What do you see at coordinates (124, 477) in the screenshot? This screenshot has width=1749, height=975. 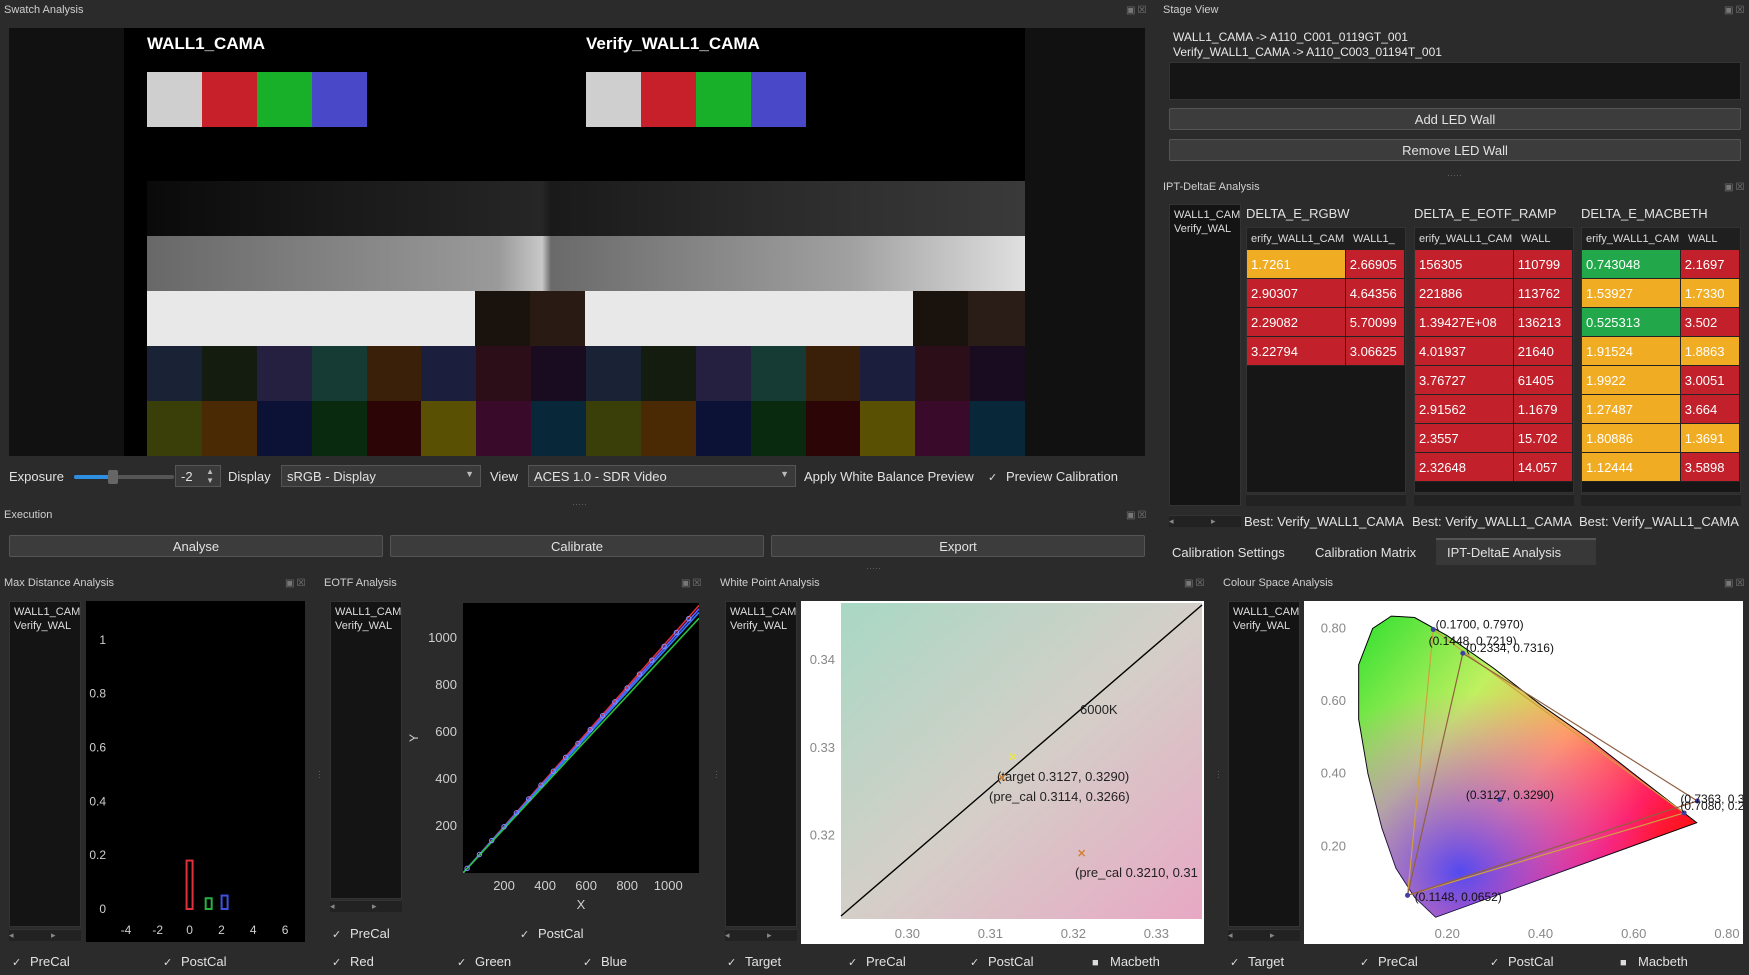 I see `exposure-slider` at bounding box center [124, 477].